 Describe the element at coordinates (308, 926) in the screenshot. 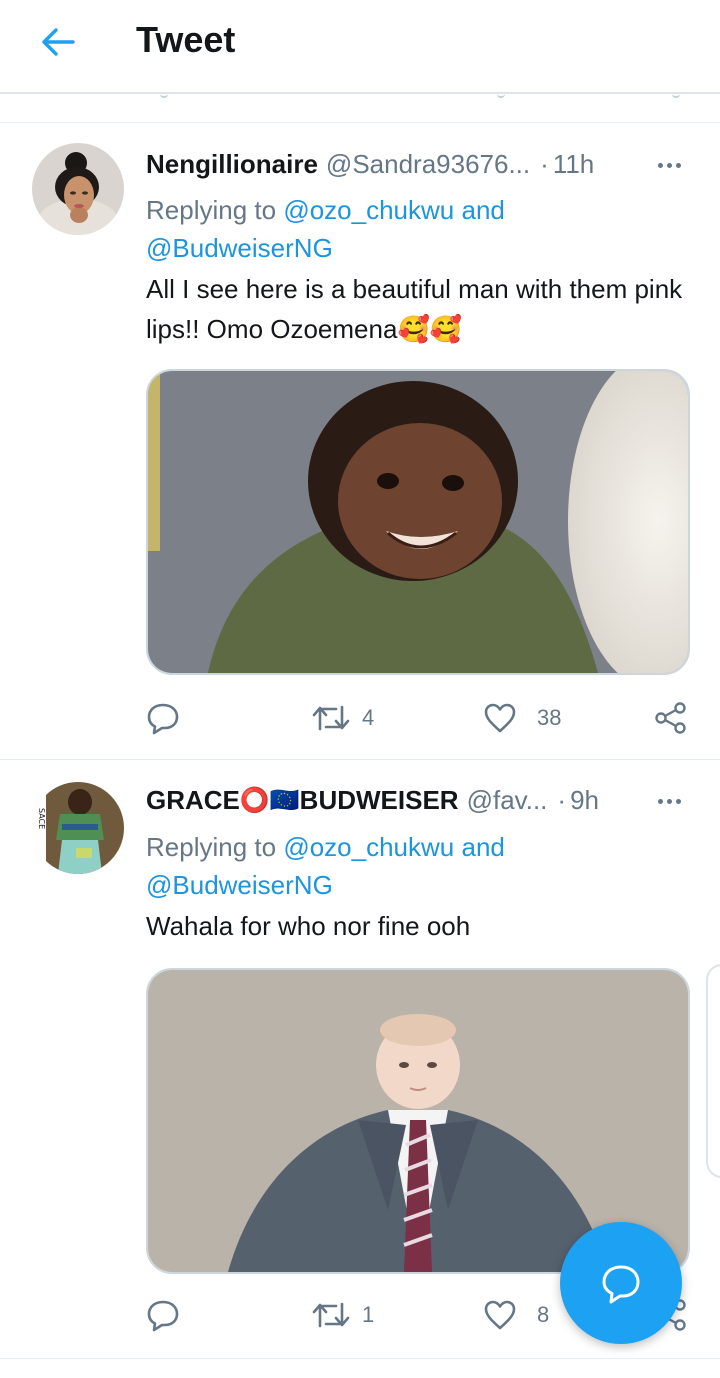

I see `tweet-text: Wahala for who nor fine ooh` at that location.